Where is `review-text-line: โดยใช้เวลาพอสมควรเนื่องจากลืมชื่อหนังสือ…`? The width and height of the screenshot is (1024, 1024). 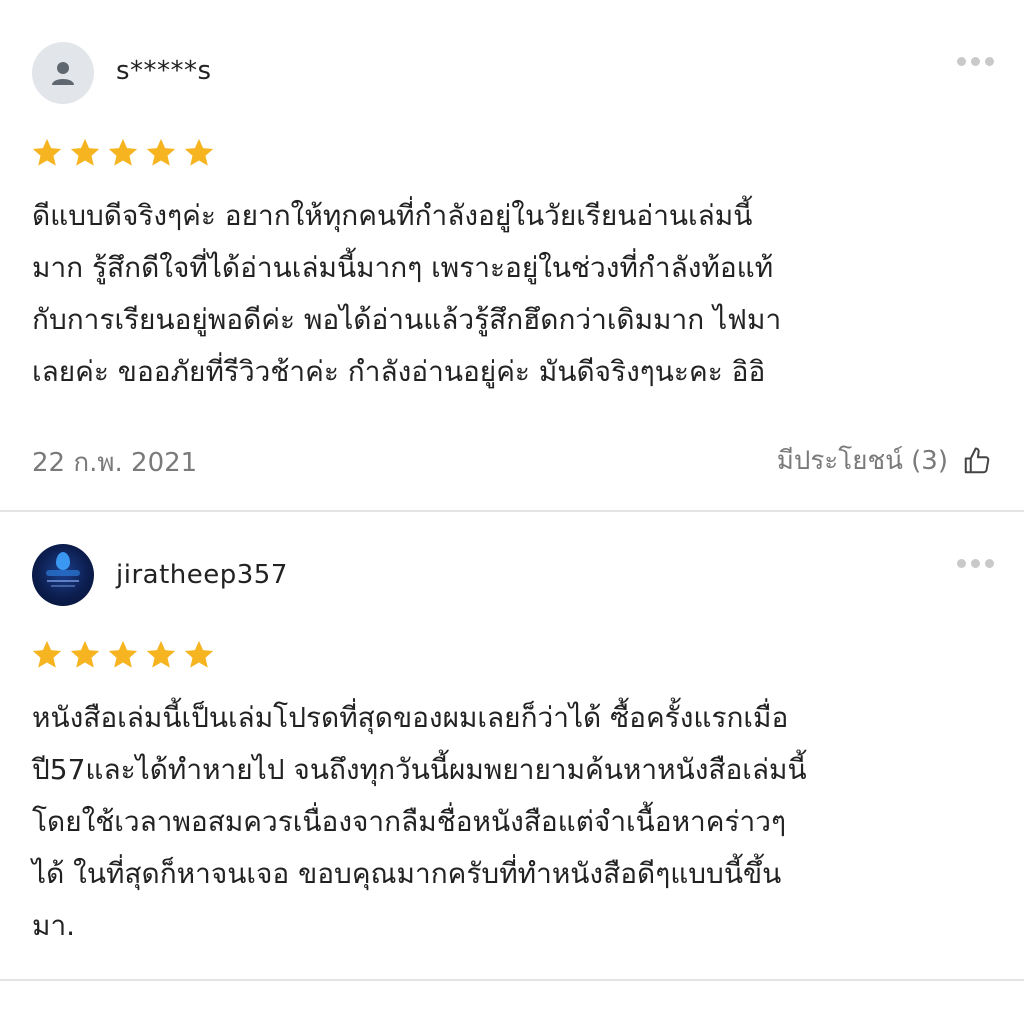
review-text-line: โดยใช้เวลาพอสมควรเนื่องจากลืมชื่อหนังสือ… is located at coordinates (409, 821).